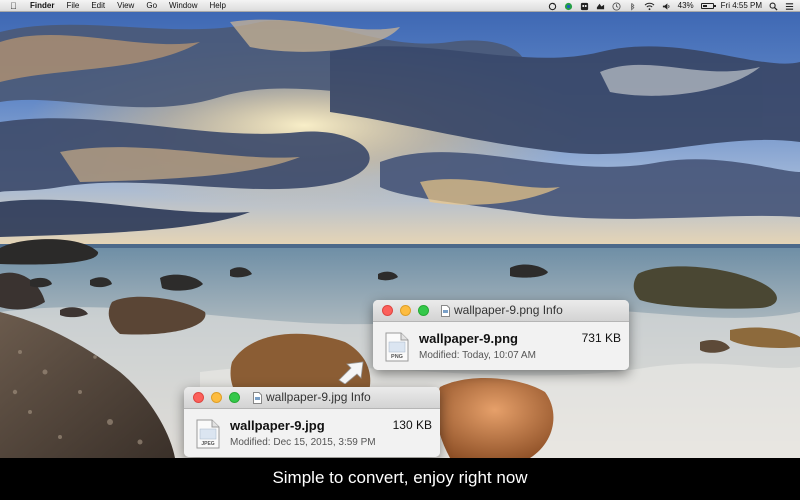  I want to click on menu-app-name: Finder, so click(45, 6).